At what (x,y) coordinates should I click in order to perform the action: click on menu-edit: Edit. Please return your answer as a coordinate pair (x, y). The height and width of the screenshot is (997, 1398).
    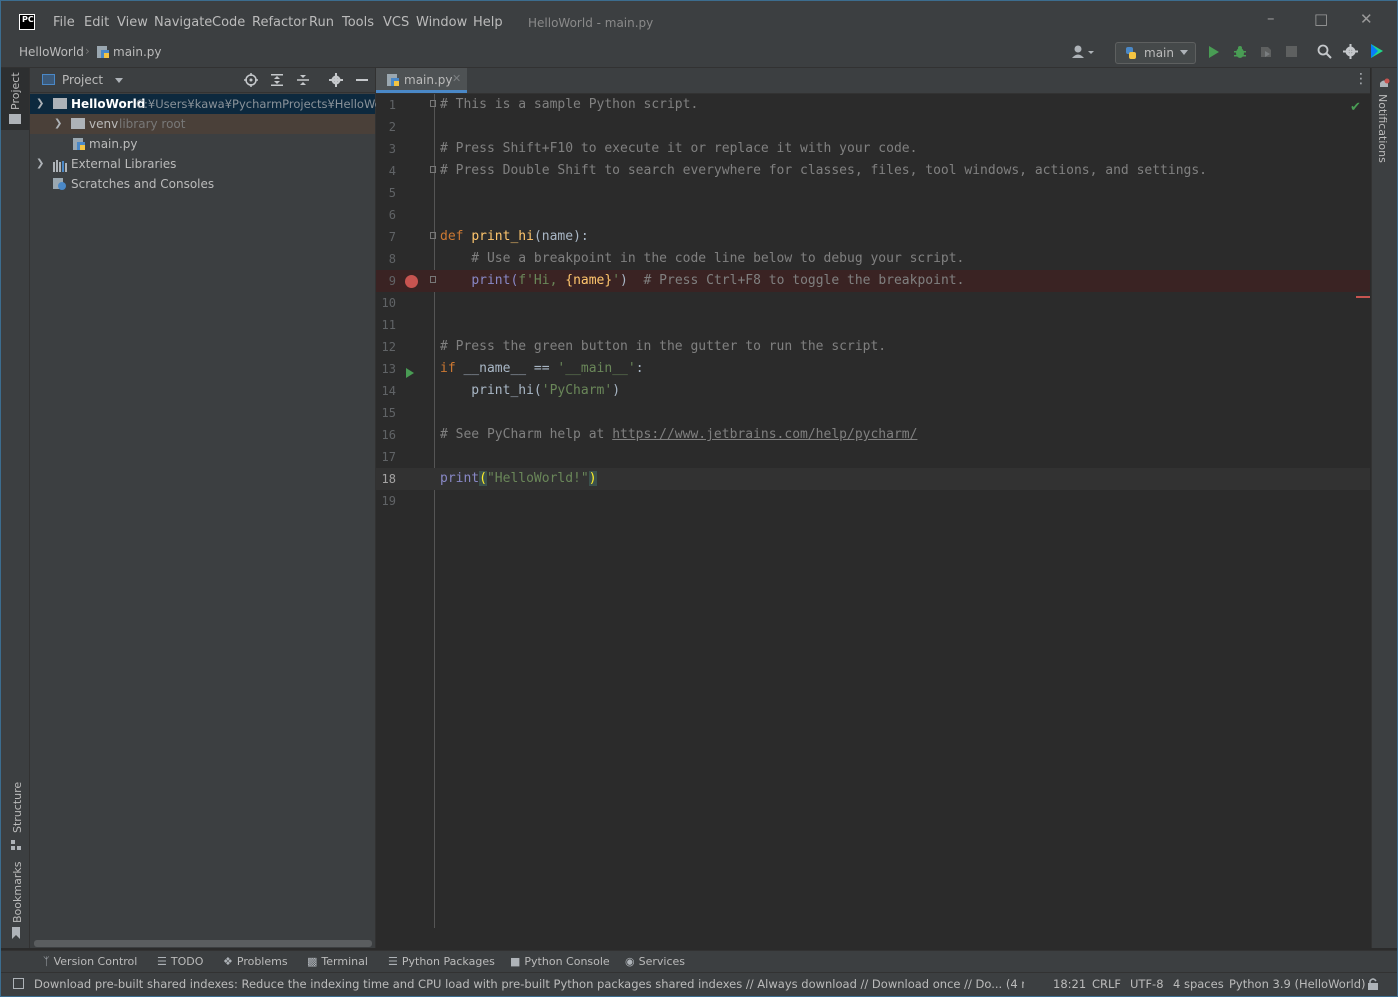
    Looking at the image, I should click on (96, 22).